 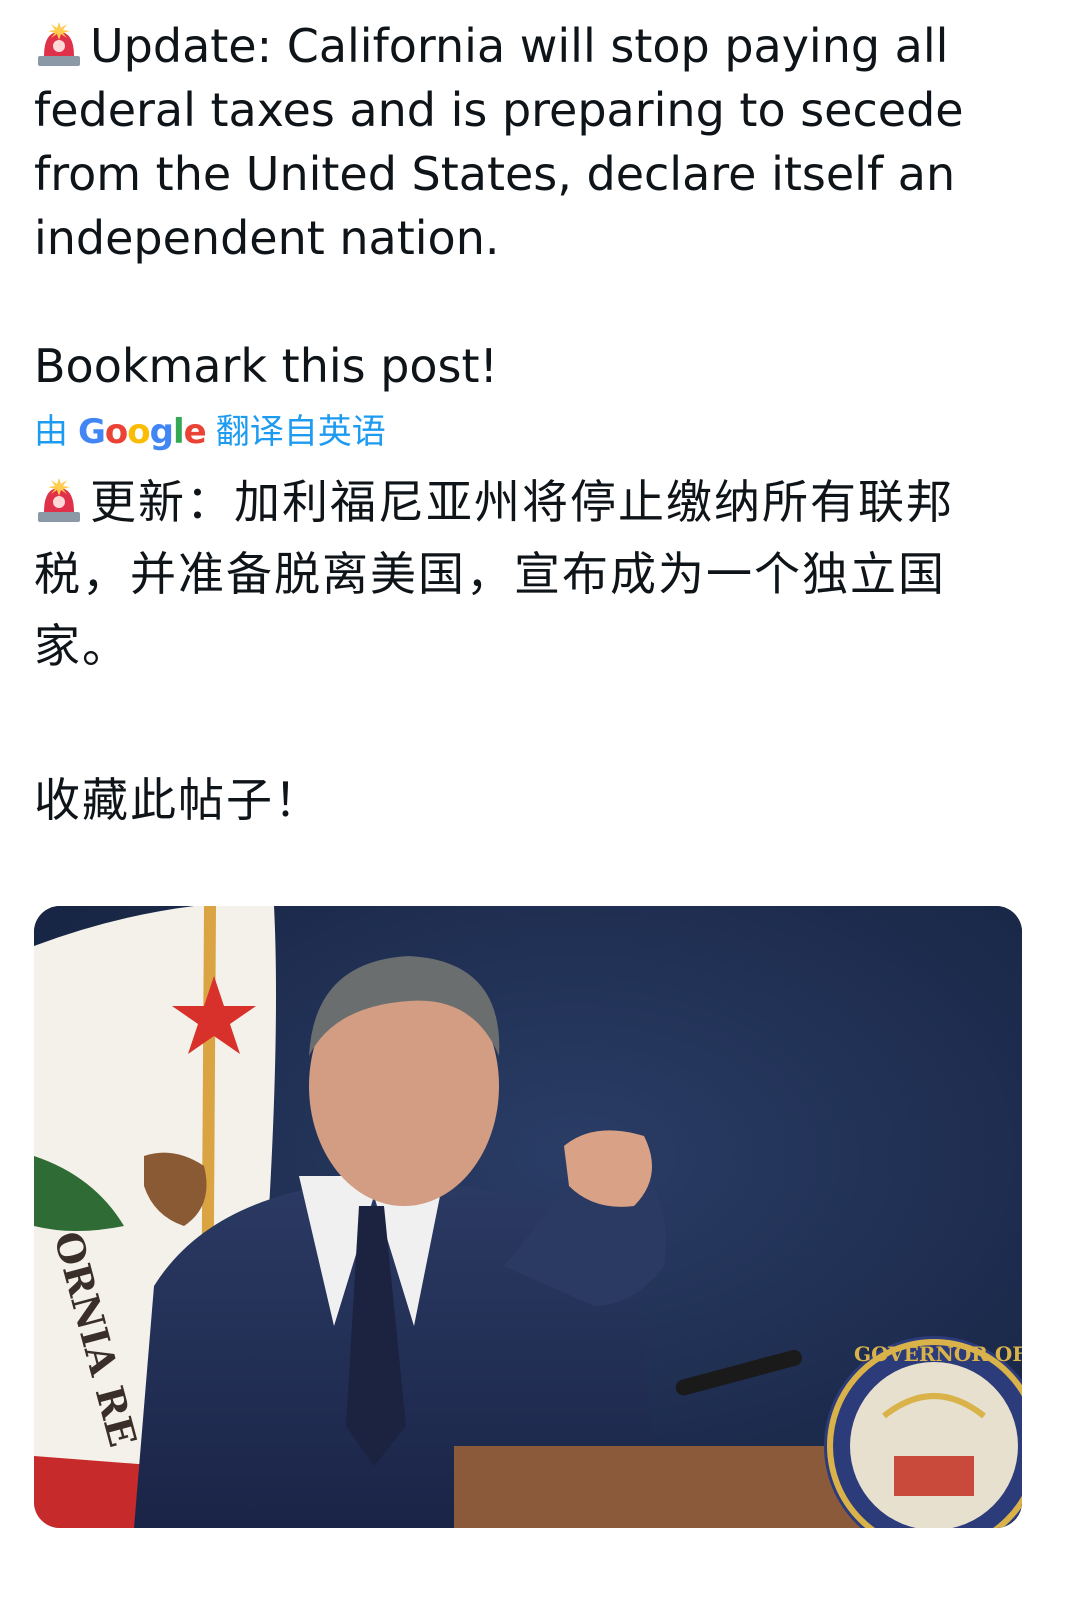 I want to click on post-cta-chinese: 收藏此帖子！, so click(x=178, y=800).